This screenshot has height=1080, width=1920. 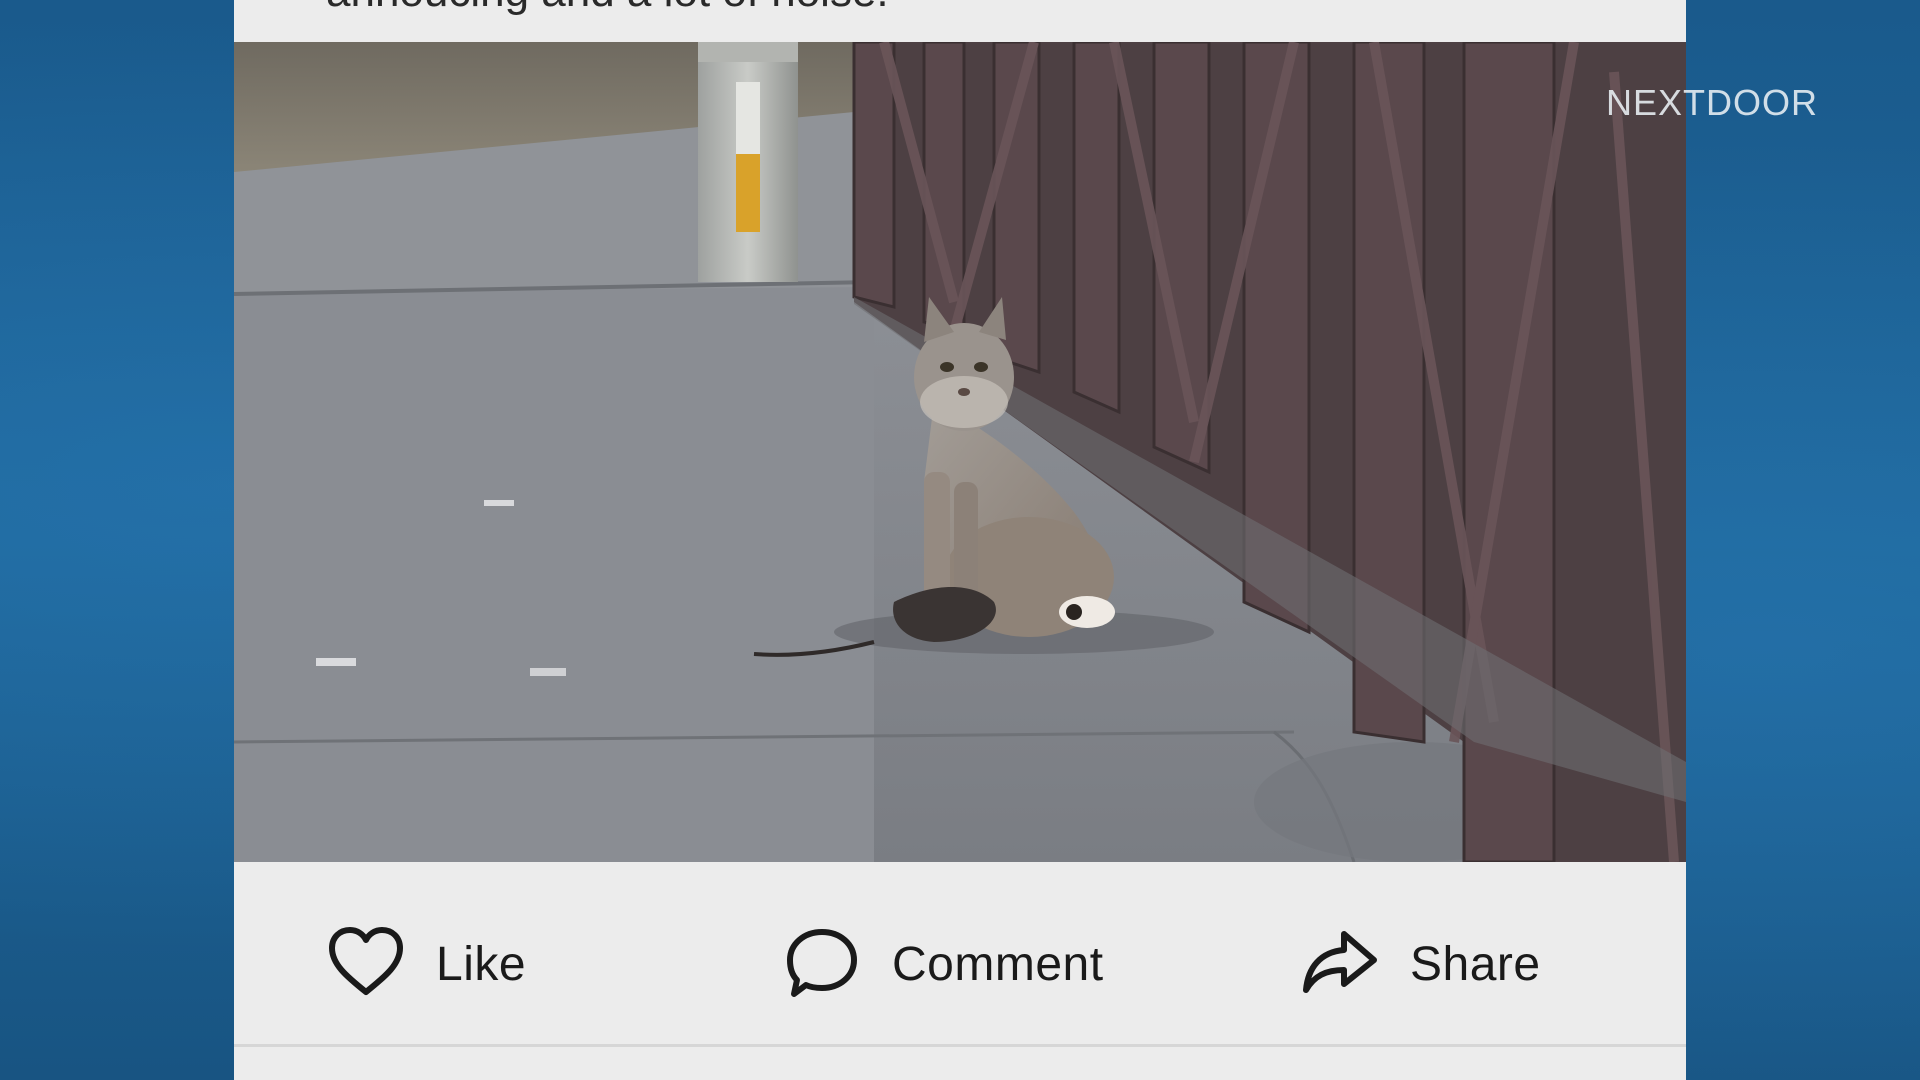 I want to click on share-button: Share, so click(x=1420, y=964).